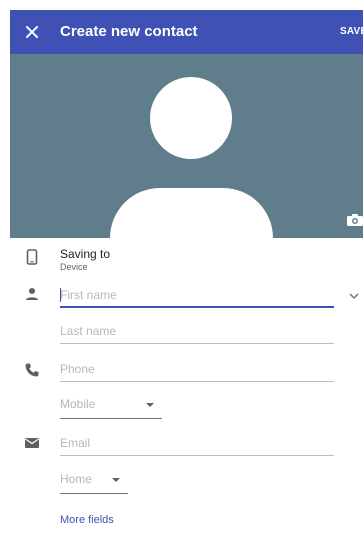 This screenshot has height=535, width=363. I want to click on avatar-shoulders, so click(191, 213).